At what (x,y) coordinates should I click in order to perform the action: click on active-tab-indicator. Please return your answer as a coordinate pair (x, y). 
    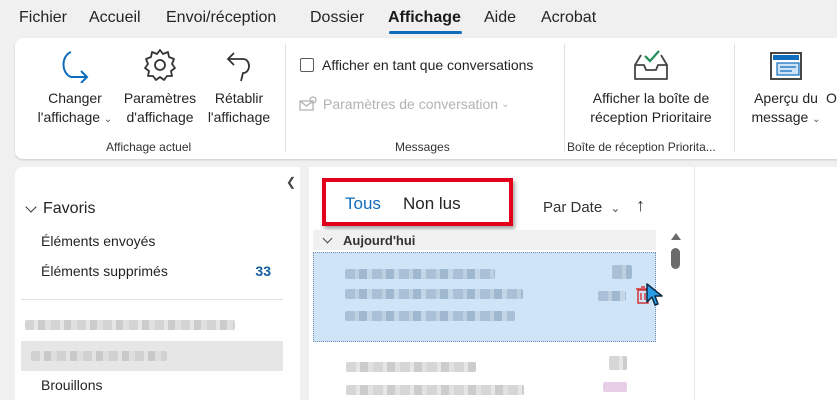
    Looking at the image, I should click on (425, 32).